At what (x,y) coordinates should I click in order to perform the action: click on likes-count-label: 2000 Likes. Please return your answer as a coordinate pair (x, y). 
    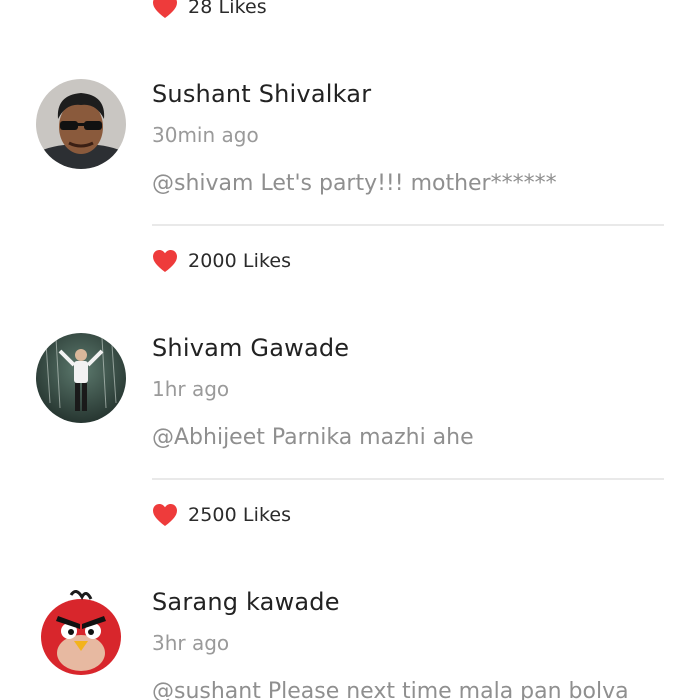
    Looking at the image, I should click on (240, 261).